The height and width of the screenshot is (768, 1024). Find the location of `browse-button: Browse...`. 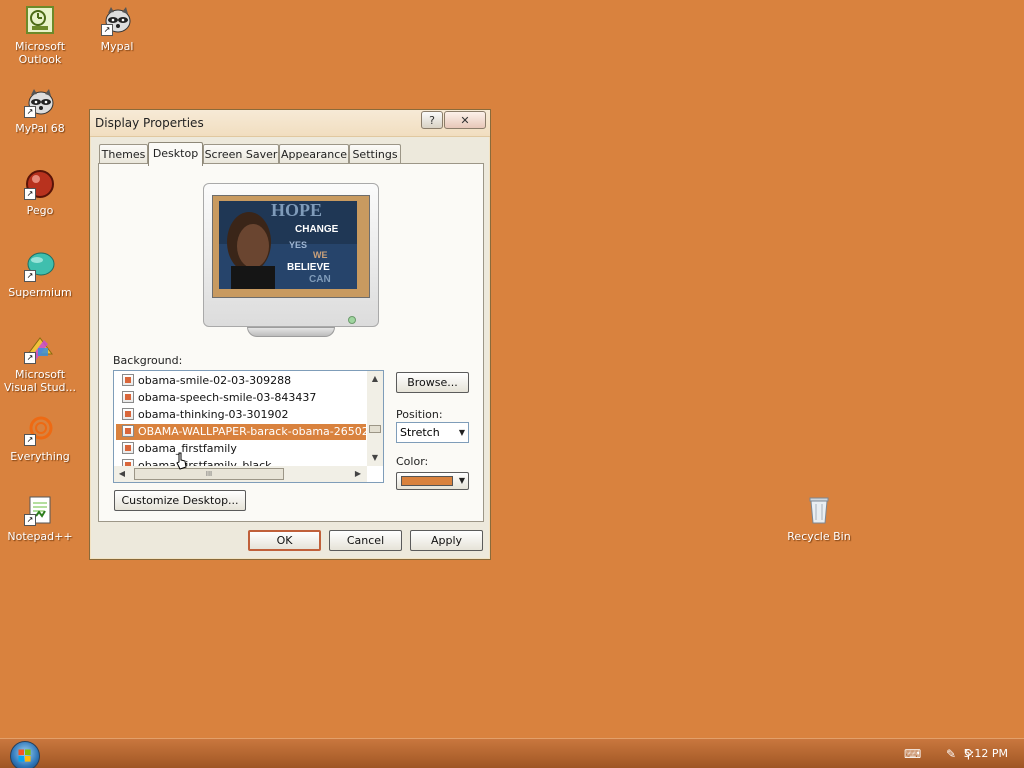

browse-button: Browse... is located at coordinates (432, 382).